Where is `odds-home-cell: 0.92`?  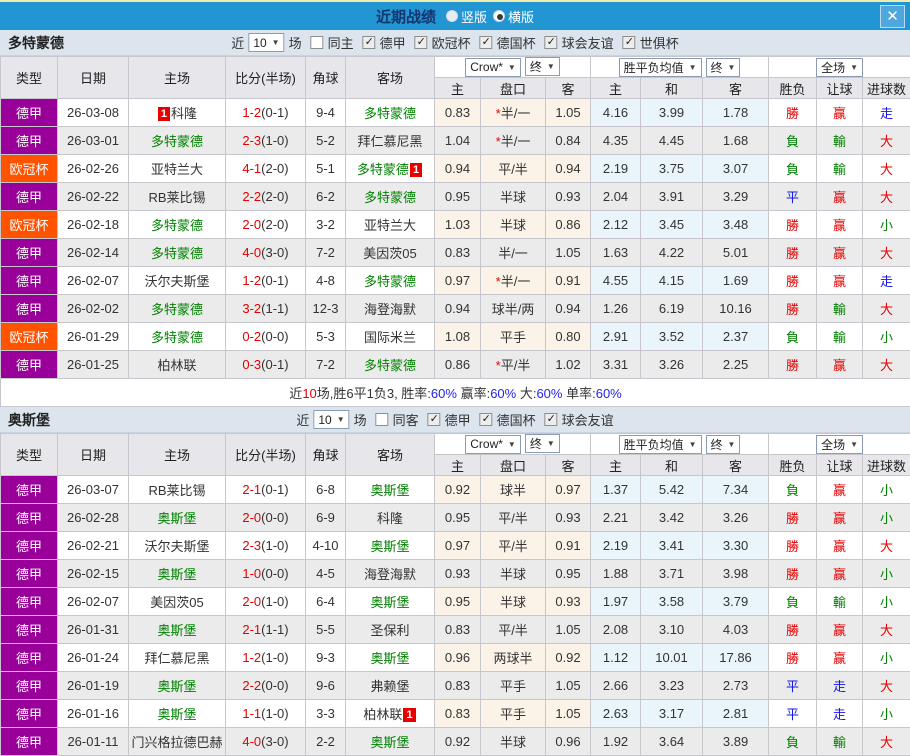
odds-home-cell: 0.92 is located at coordinates (458, 490).